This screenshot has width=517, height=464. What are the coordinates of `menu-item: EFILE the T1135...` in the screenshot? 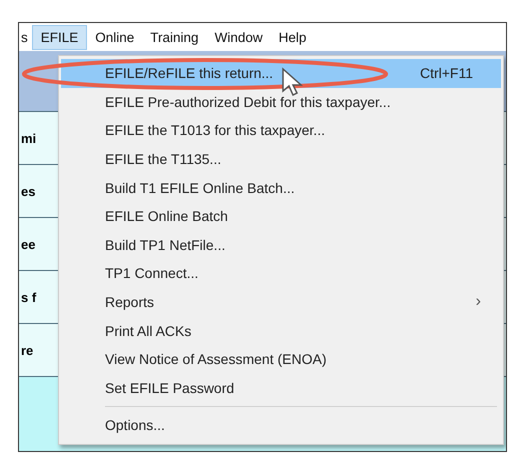 It's located at (281, 159).